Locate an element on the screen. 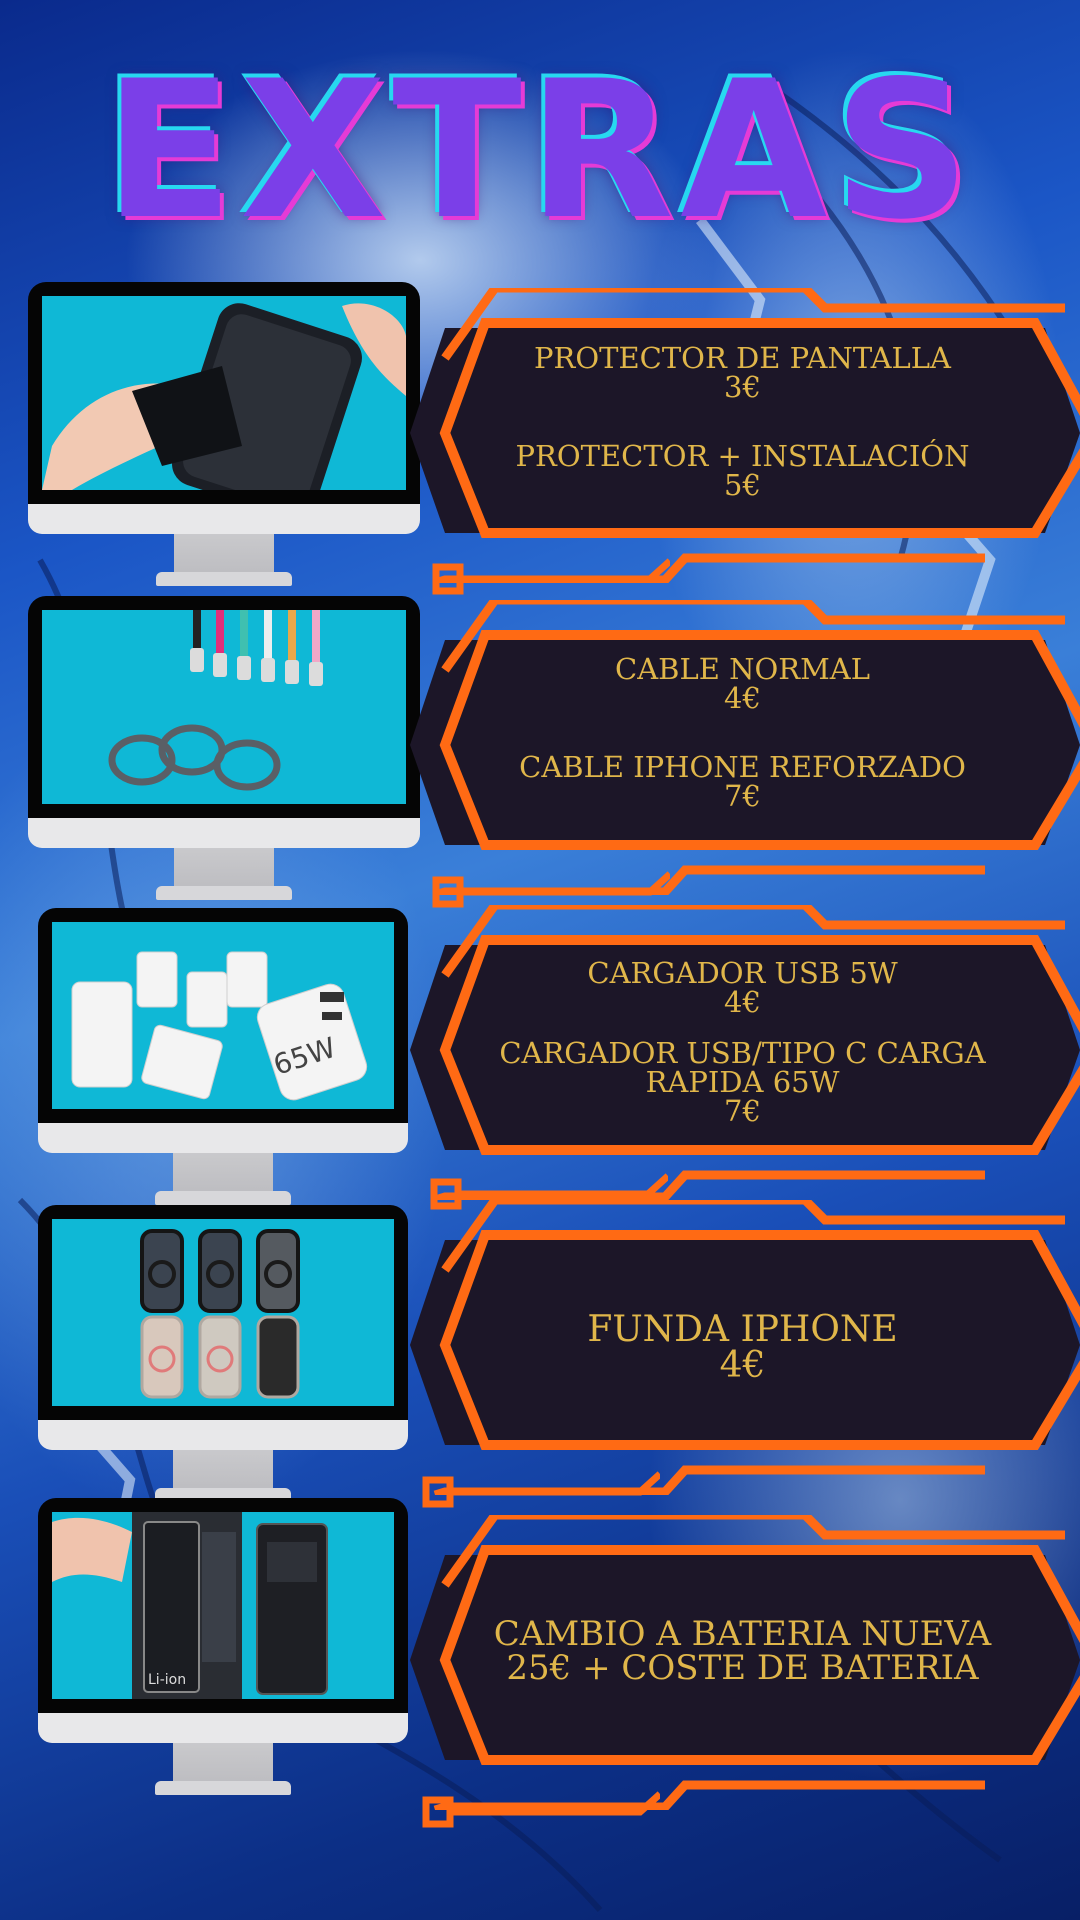 The height and width of the screenshot is (1920, 1080). usb-chargers-photo: 65W is located at coordinates (223, 1015).